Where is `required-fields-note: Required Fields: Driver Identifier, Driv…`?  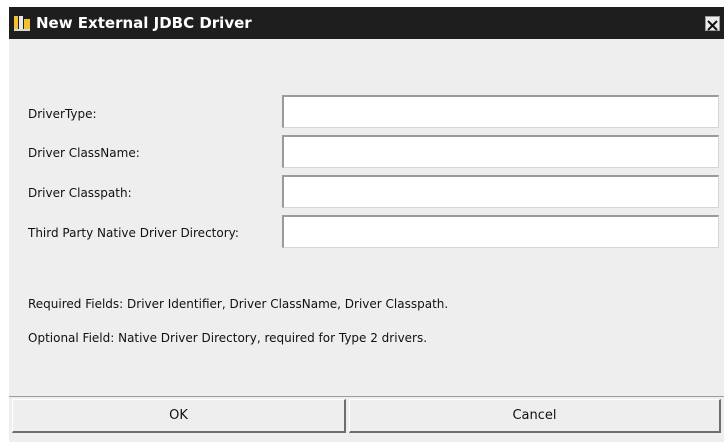
required-fields-note: Required Fields: Driver Identifier, Driv… is located at coordinates (238, 304).